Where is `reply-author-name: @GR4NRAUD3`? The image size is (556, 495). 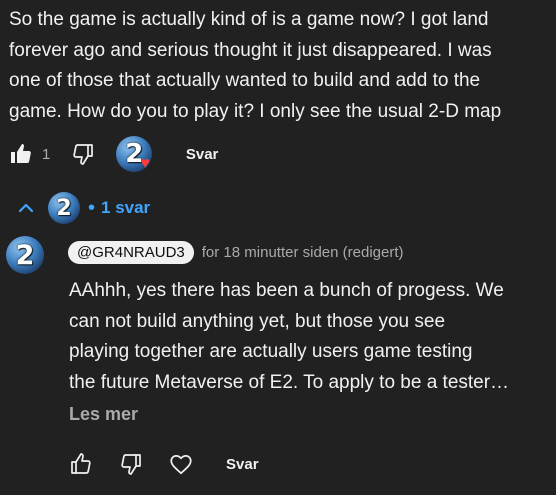
reply-author-name: @GR4NRAUD3 is located at coordinates (131, 252).